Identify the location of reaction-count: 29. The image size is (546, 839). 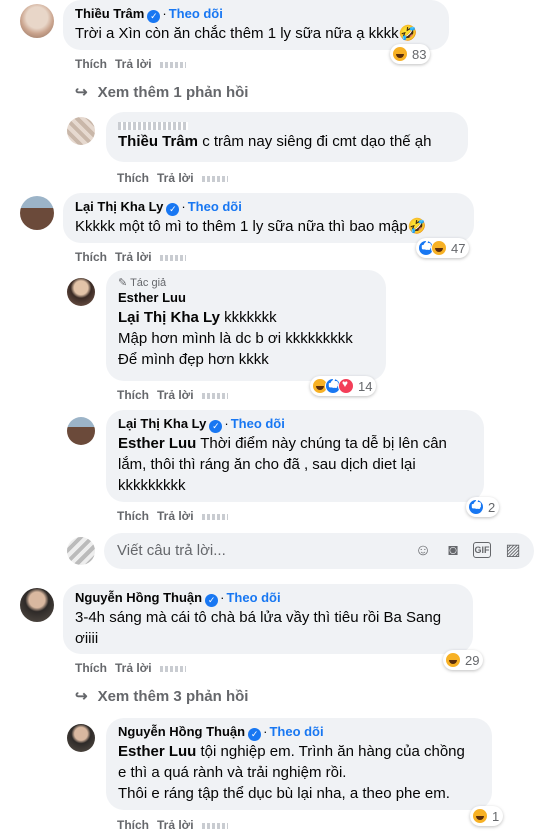
(472, 660).